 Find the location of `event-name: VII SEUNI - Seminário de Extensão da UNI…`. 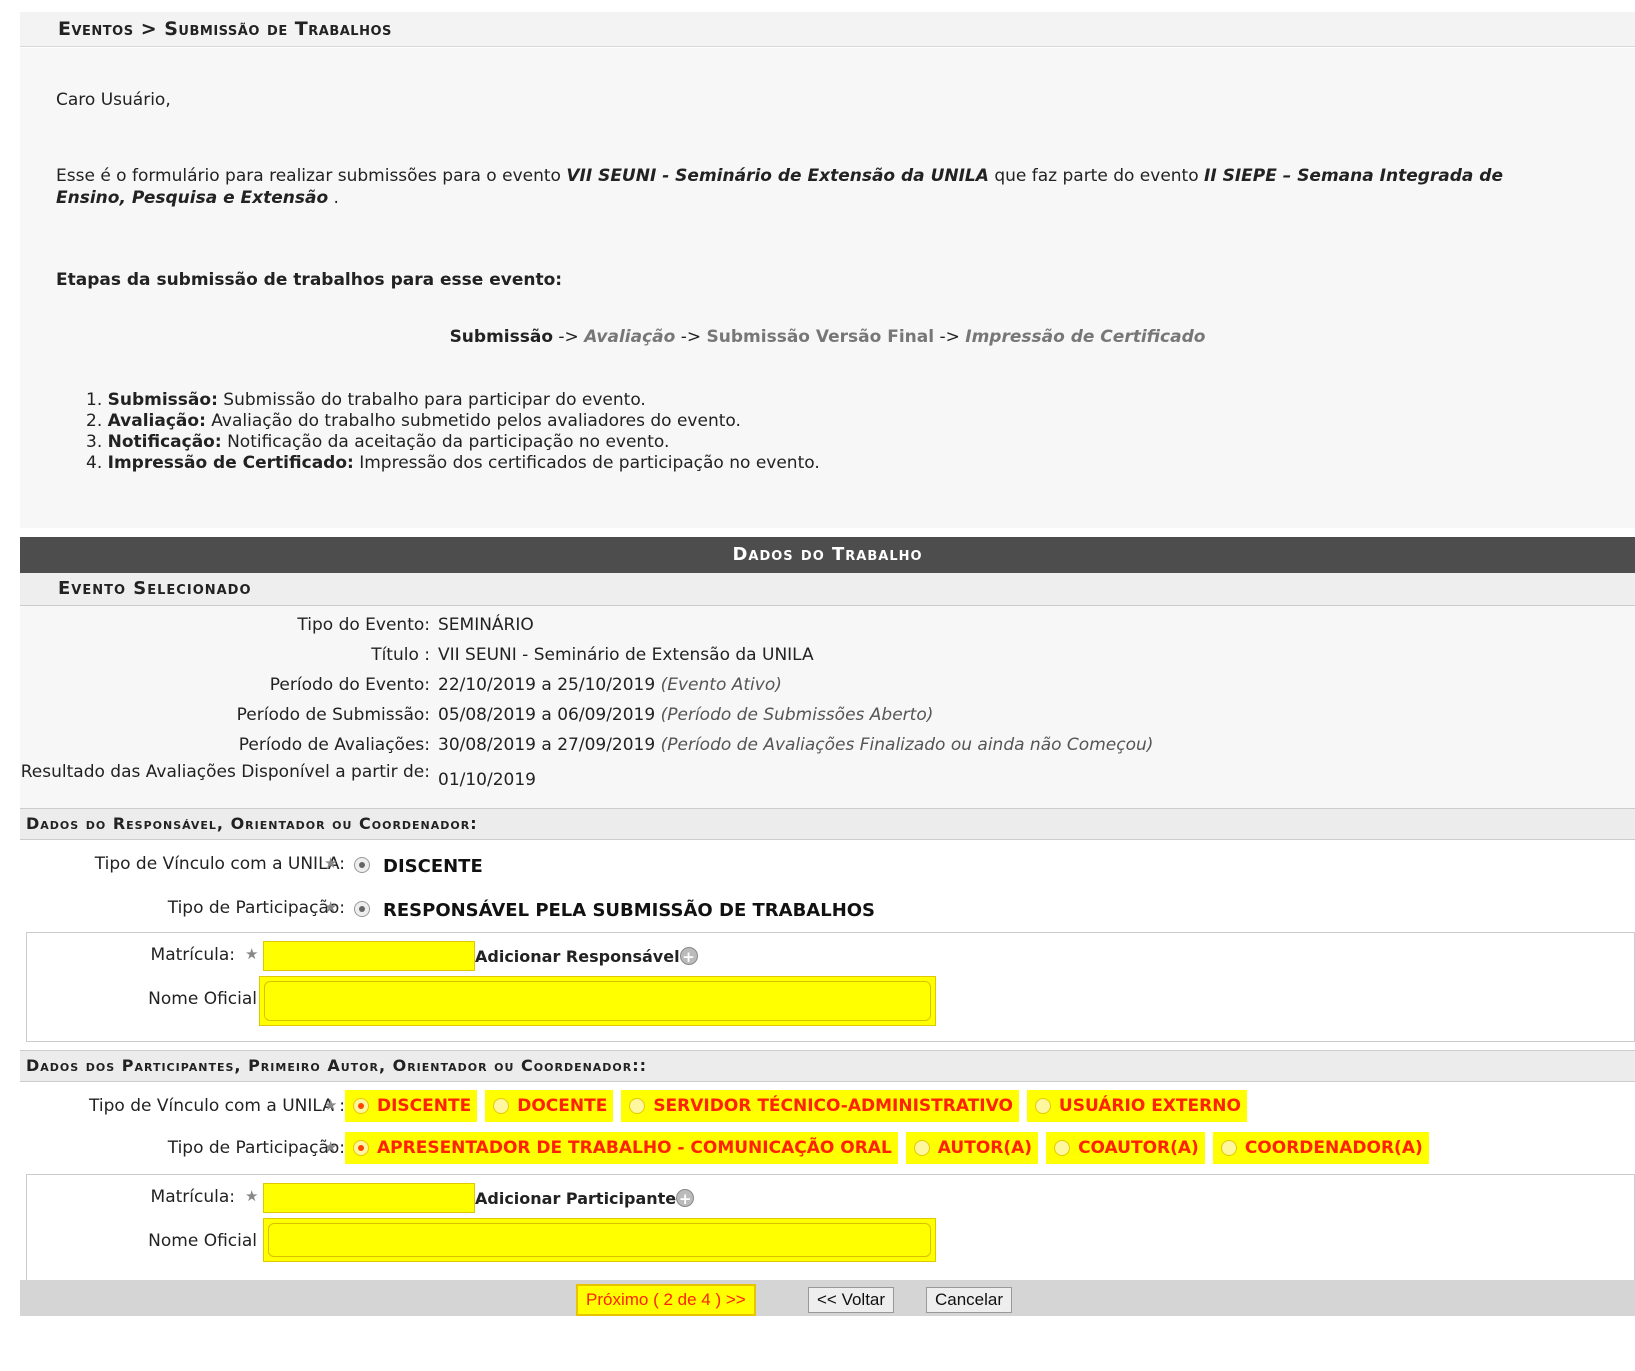

event-name: VII SEUNI - Seminário de Extensão da UNI… is located at coordinates (777, 176).